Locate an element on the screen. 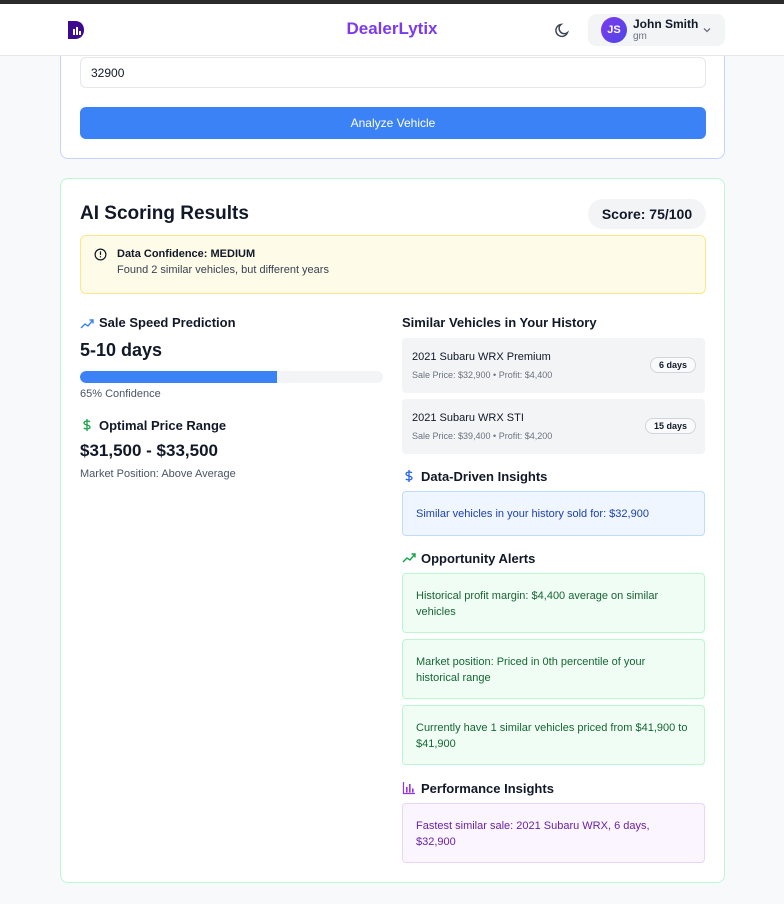 The height and width of the screenshot is (904, 784). sale-speed-title: Sale Speed Prediction is located at coordinates (167, 322).